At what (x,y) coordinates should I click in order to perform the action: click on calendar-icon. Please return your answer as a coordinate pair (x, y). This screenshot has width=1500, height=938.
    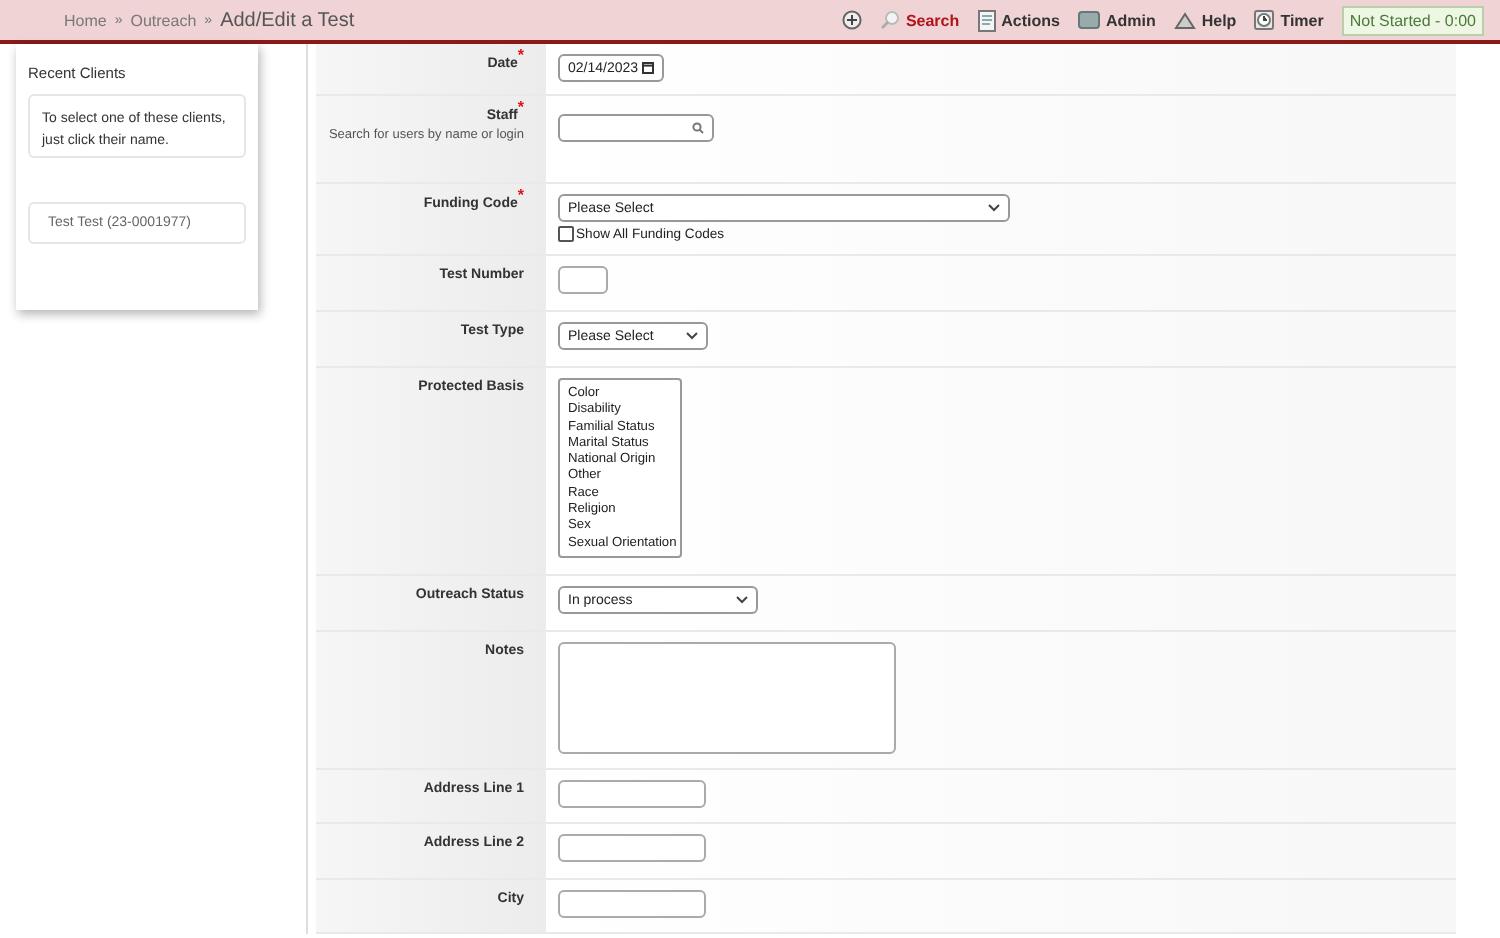
    Looking at the image, I should click on (648, 68).